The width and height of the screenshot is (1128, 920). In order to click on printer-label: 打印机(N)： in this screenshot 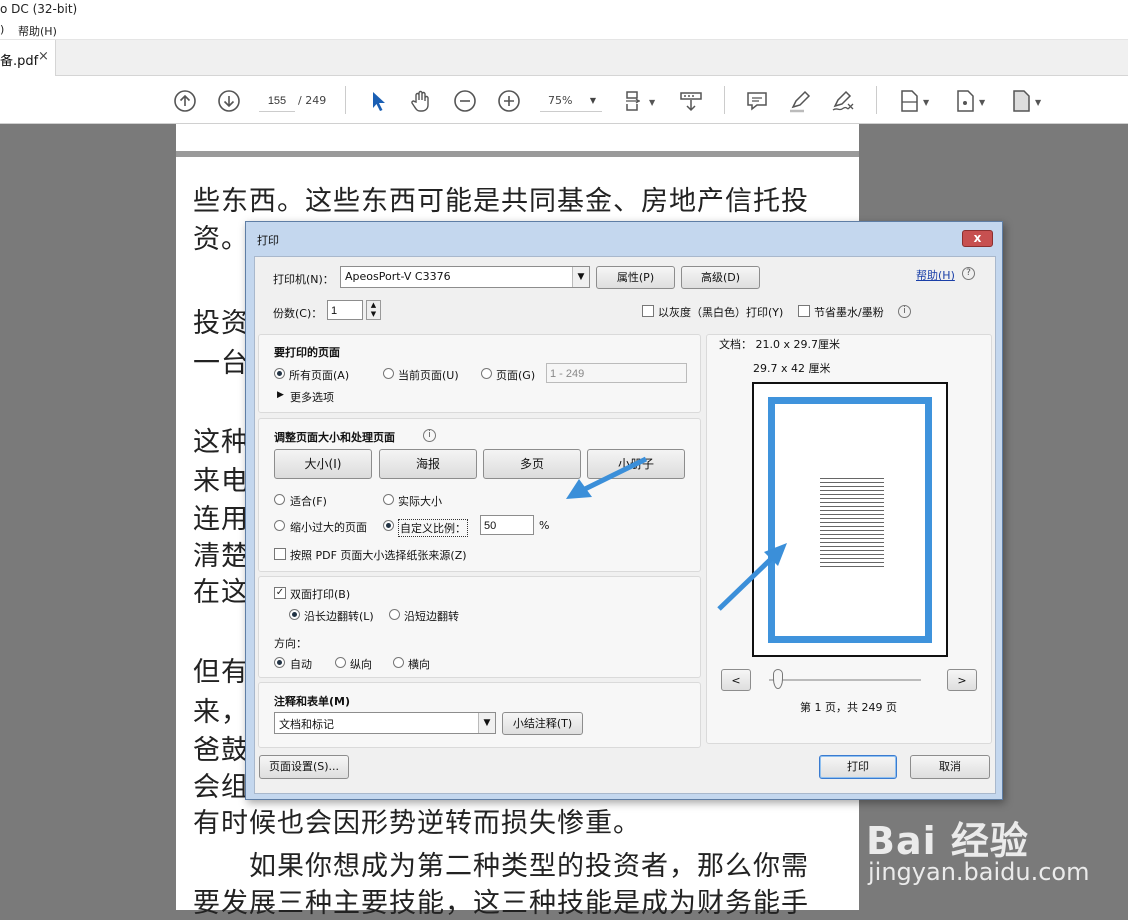, I will do `click(303, 279)`.